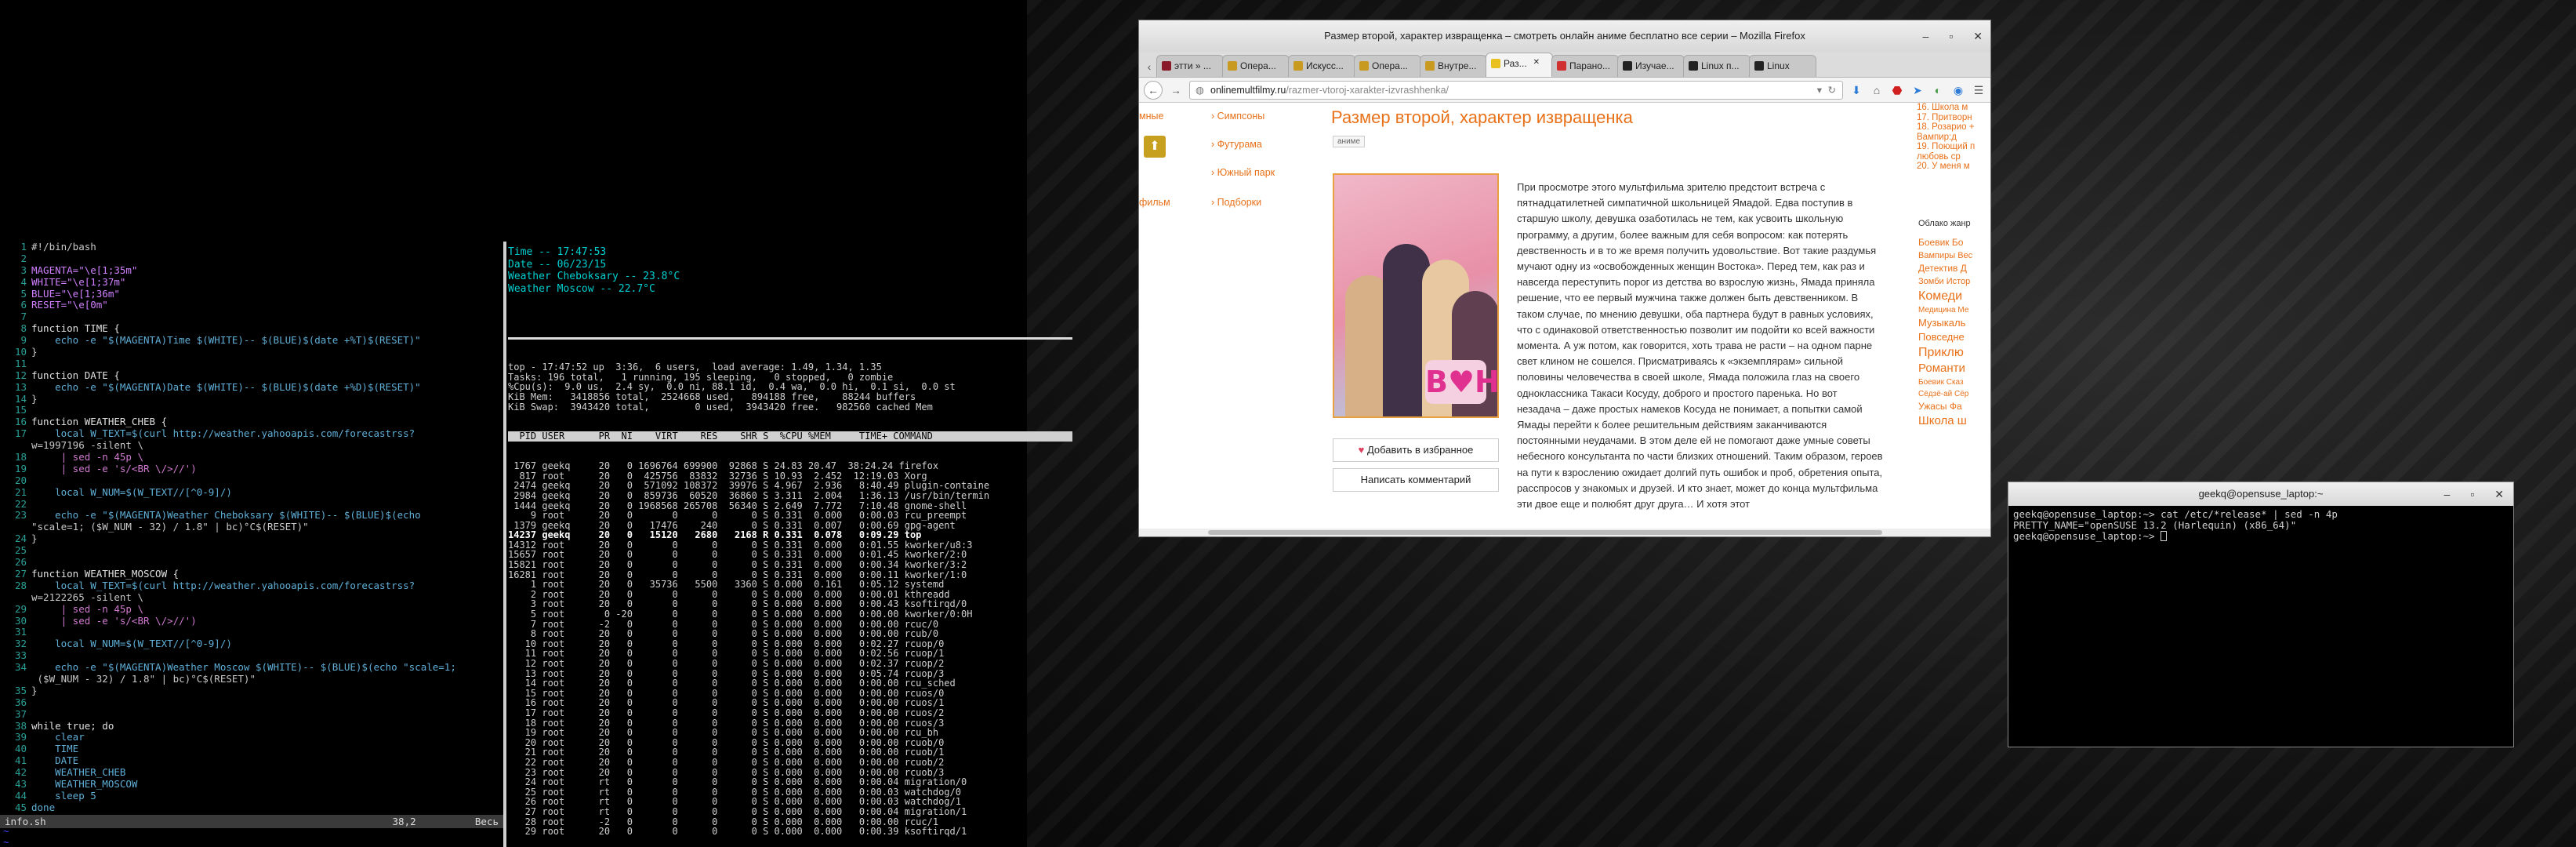 This screenshot has height=847, width=2576. What do you see at coordinates (1149, 67) in the screenshot?
I see `tab-scroll-left-icon: ‹` at bounding box center [1149, 67].